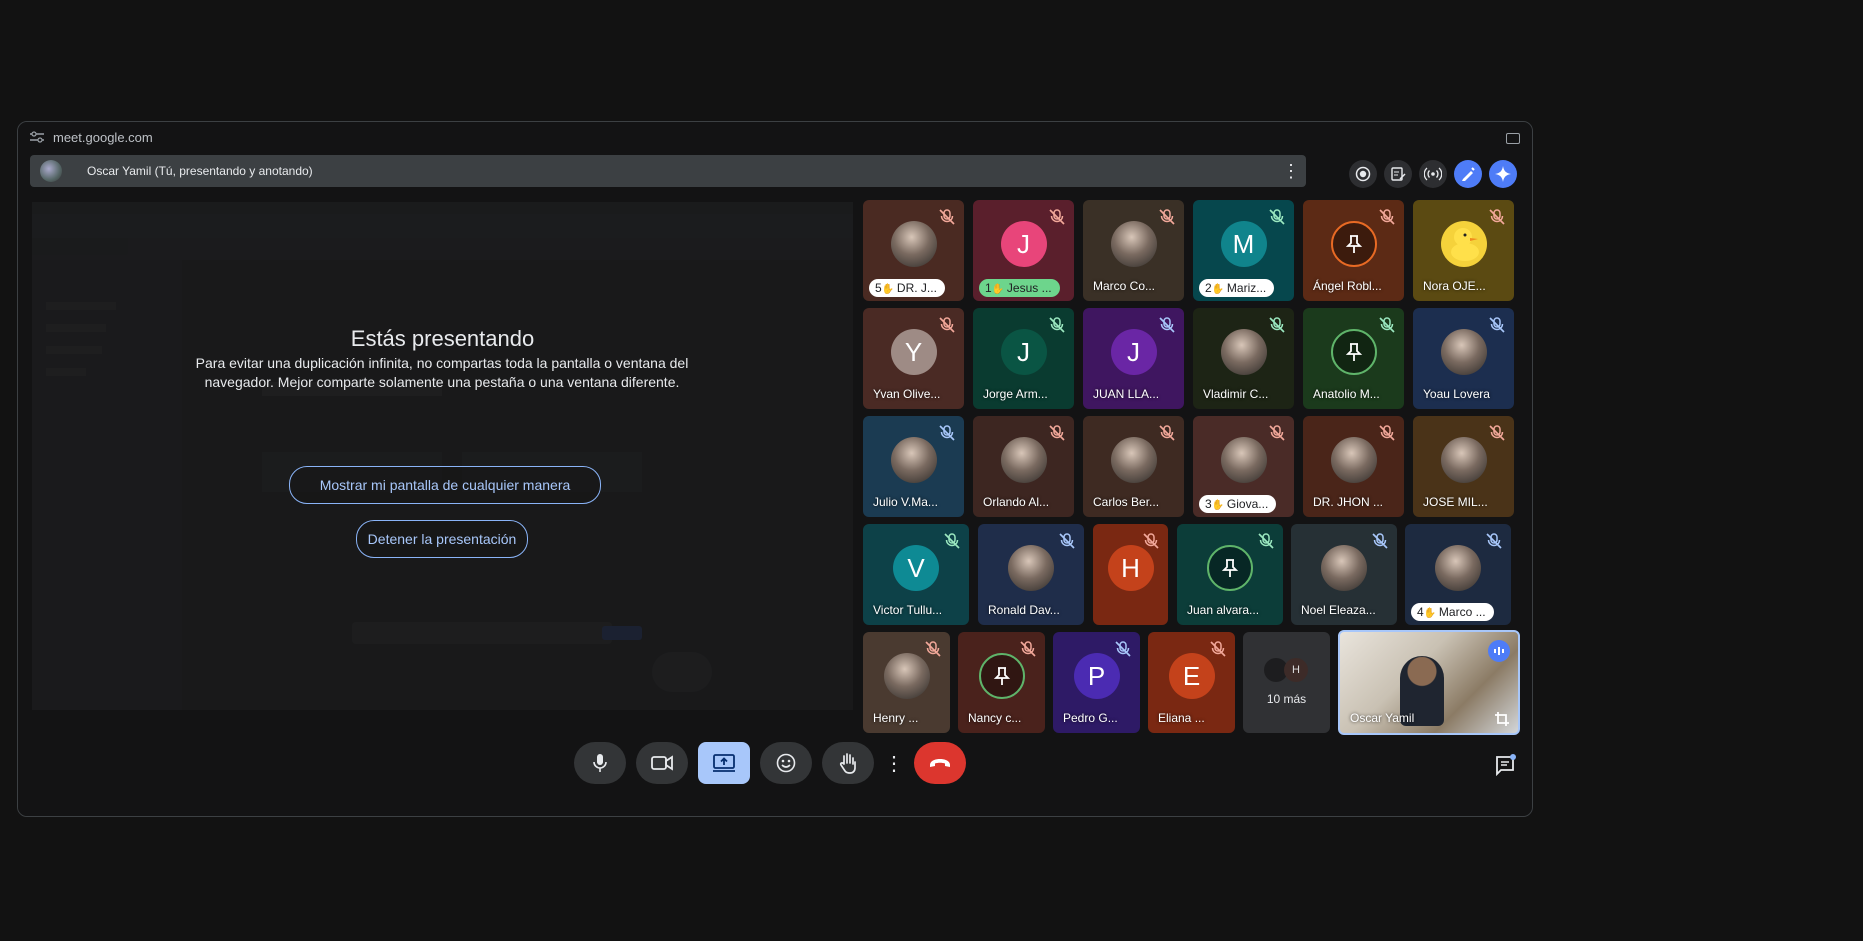 Image resolution: width=1863 pixels, height=941 pixels. Describe the element at coordinates (1502, 719) in the screenshot. I see `crop-icon` at that location.